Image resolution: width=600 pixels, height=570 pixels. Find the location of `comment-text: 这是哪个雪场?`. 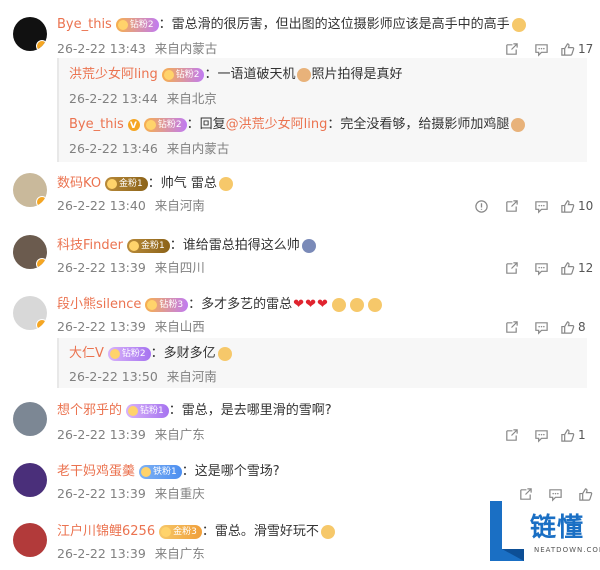

comment-text: 这是哪个雪场? is located at coordinates (237, 471).